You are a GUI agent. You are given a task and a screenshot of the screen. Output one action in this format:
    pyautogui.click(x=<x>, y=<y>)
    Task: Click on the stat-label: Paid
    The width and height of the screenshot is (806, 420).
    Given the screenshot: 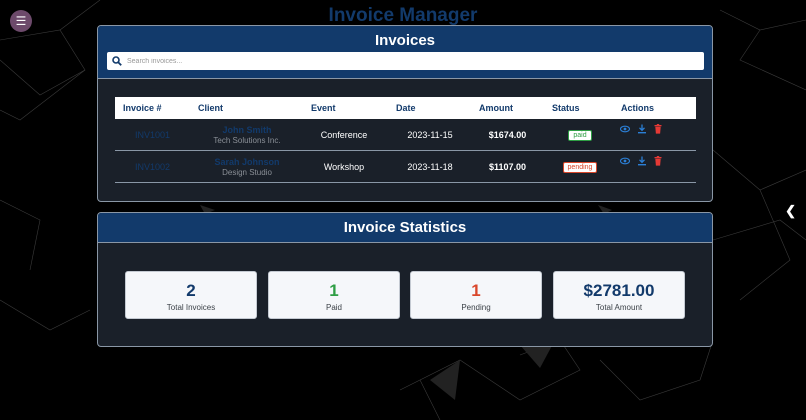 What is the action you would take?
    pyautogui.click(x=333, y=307)
    